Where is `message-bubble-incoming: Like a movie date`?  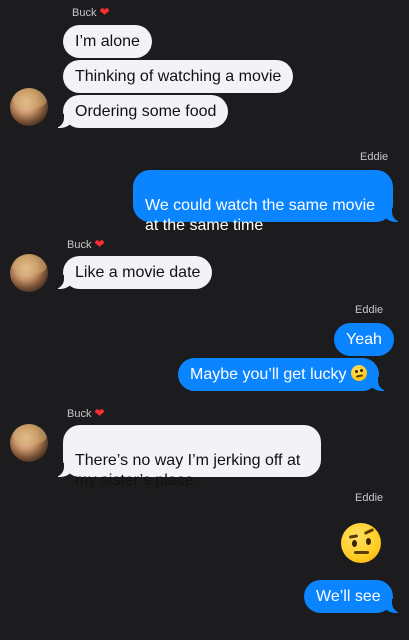 message-bubble-incoming: Like a movie date is located at coordinates (133, 272).